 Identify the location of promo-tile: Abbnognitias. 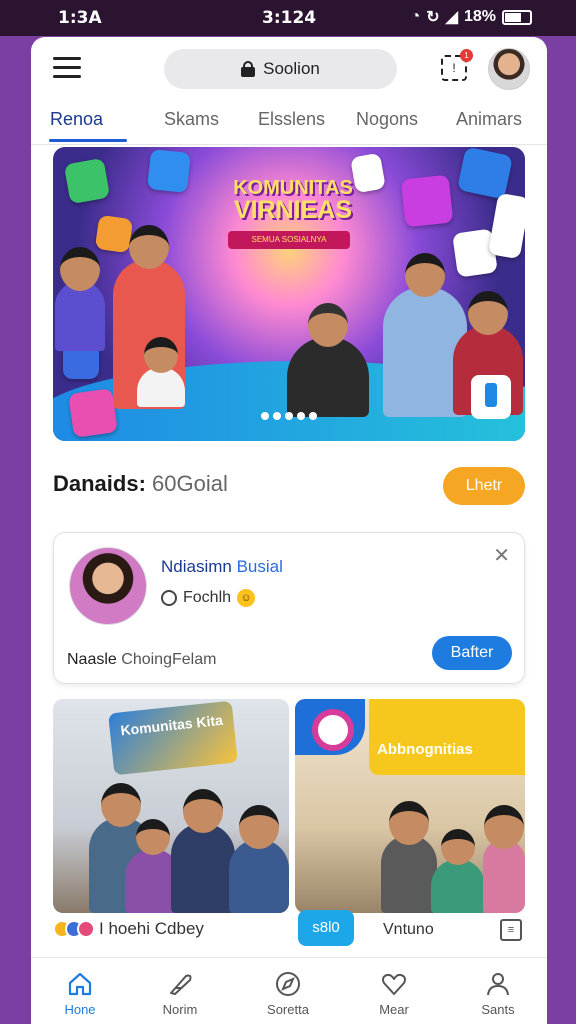
(410, 806).